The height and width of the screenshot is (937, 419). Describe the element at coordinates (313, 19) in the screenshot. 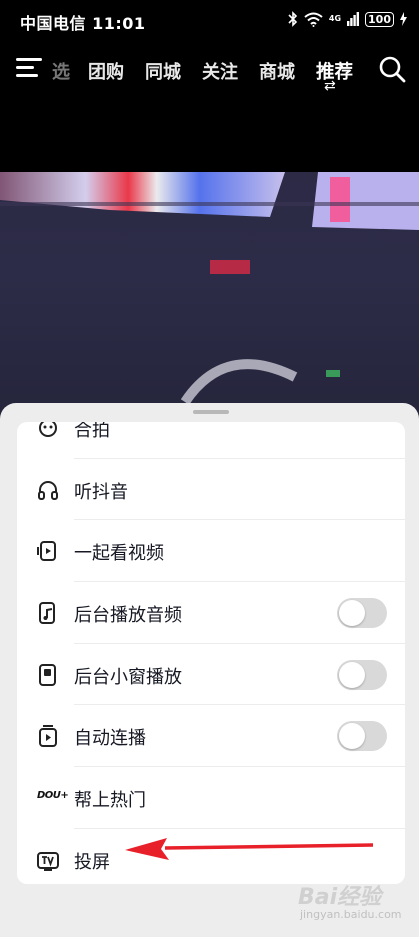

I see `wifi-icon` at that location.